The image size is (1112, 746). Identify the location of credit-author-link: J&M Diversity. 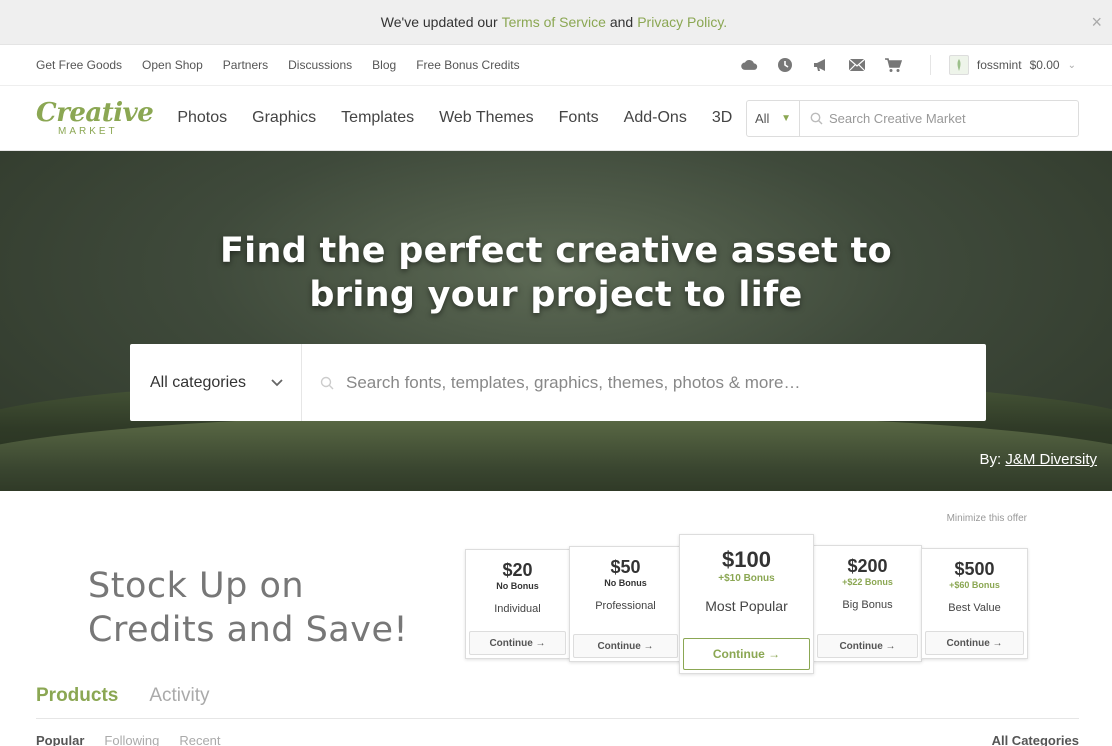
(1051, 459).